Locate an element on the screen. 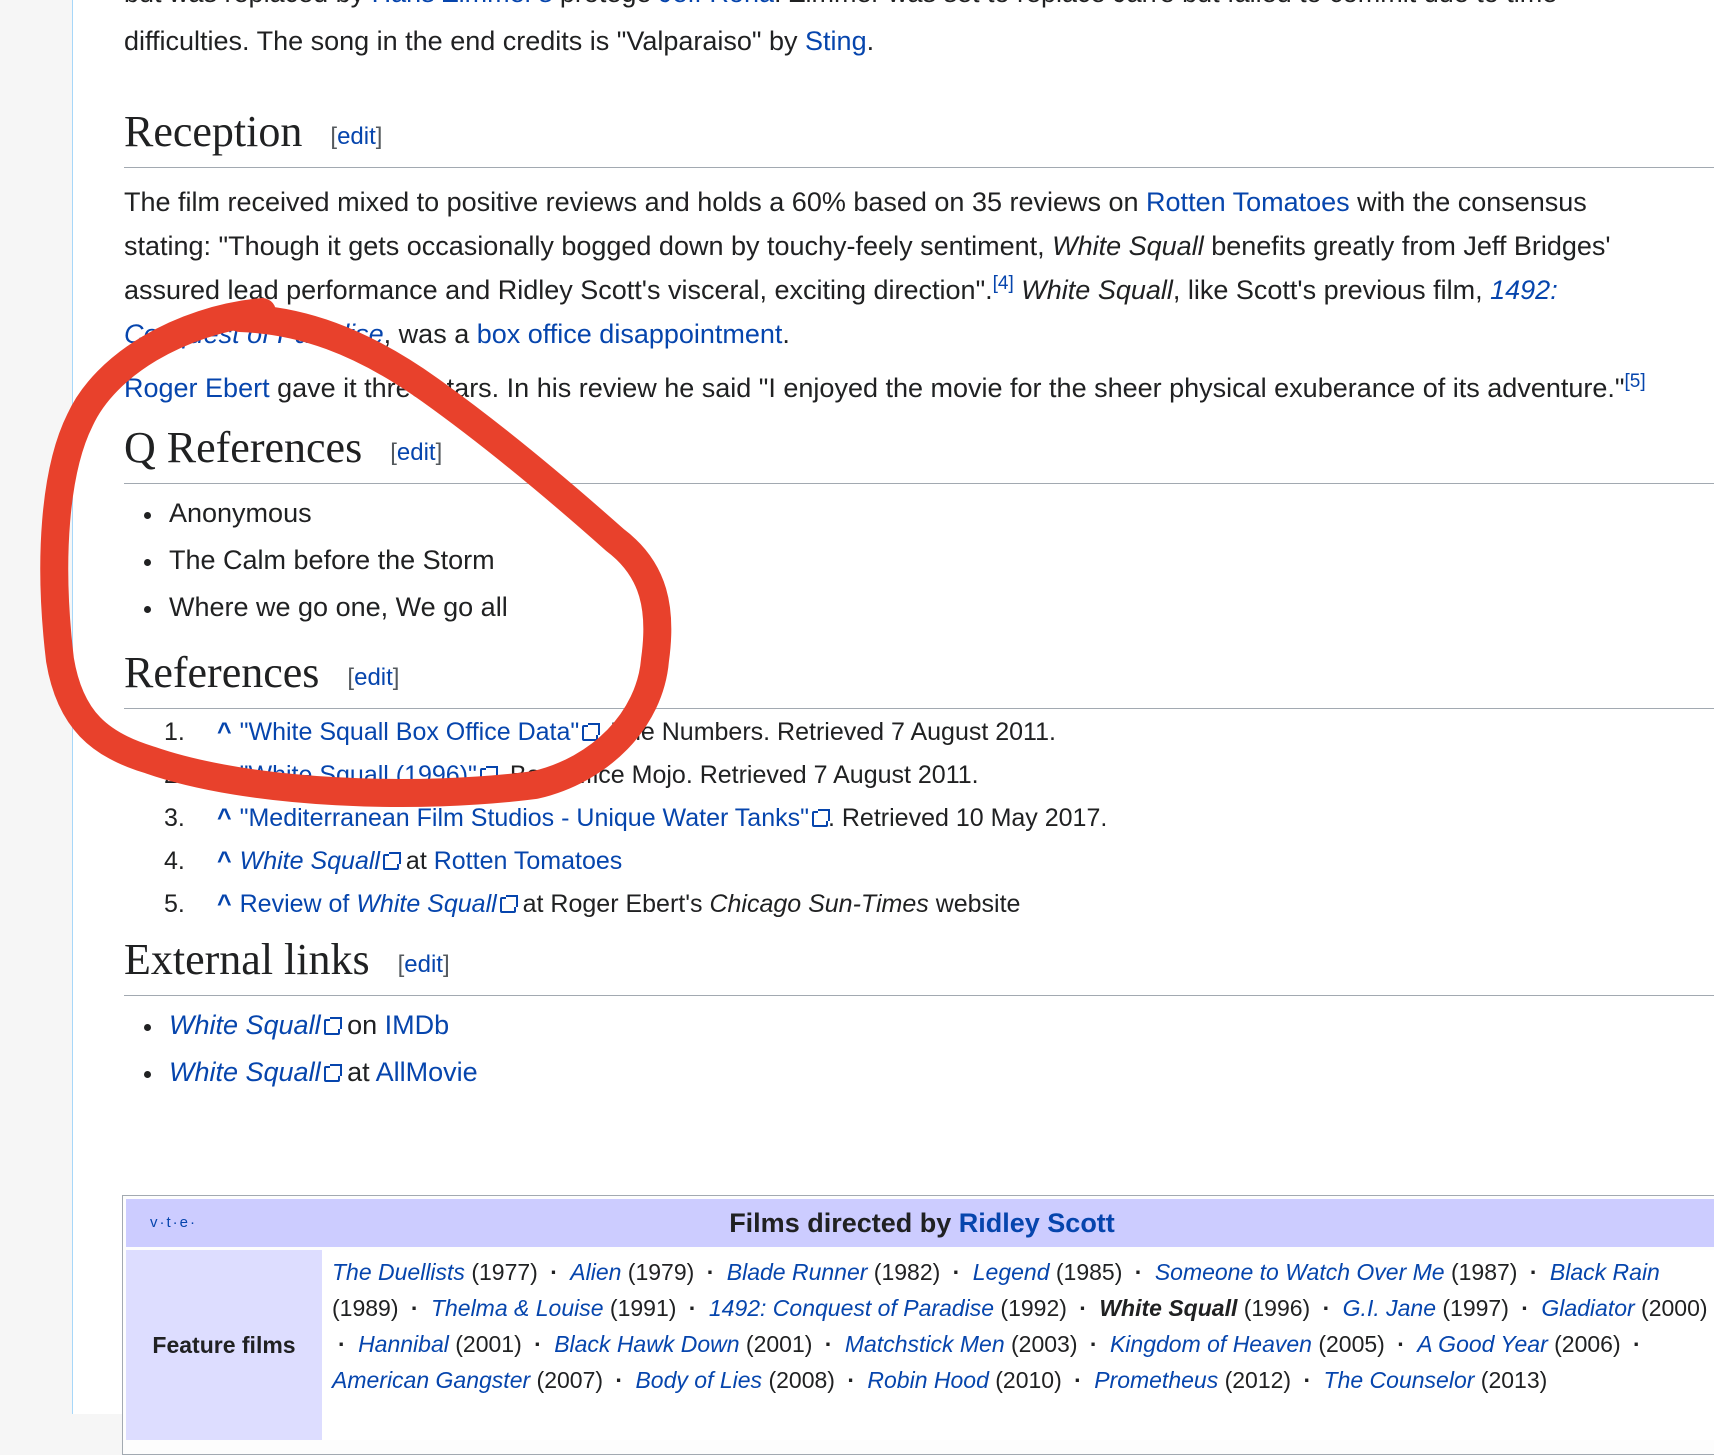 This screenshot has width=1714, height=1455. conquest-of-paradise-link-cont: Conquest of Paradise is located at coordinates (254, 334).